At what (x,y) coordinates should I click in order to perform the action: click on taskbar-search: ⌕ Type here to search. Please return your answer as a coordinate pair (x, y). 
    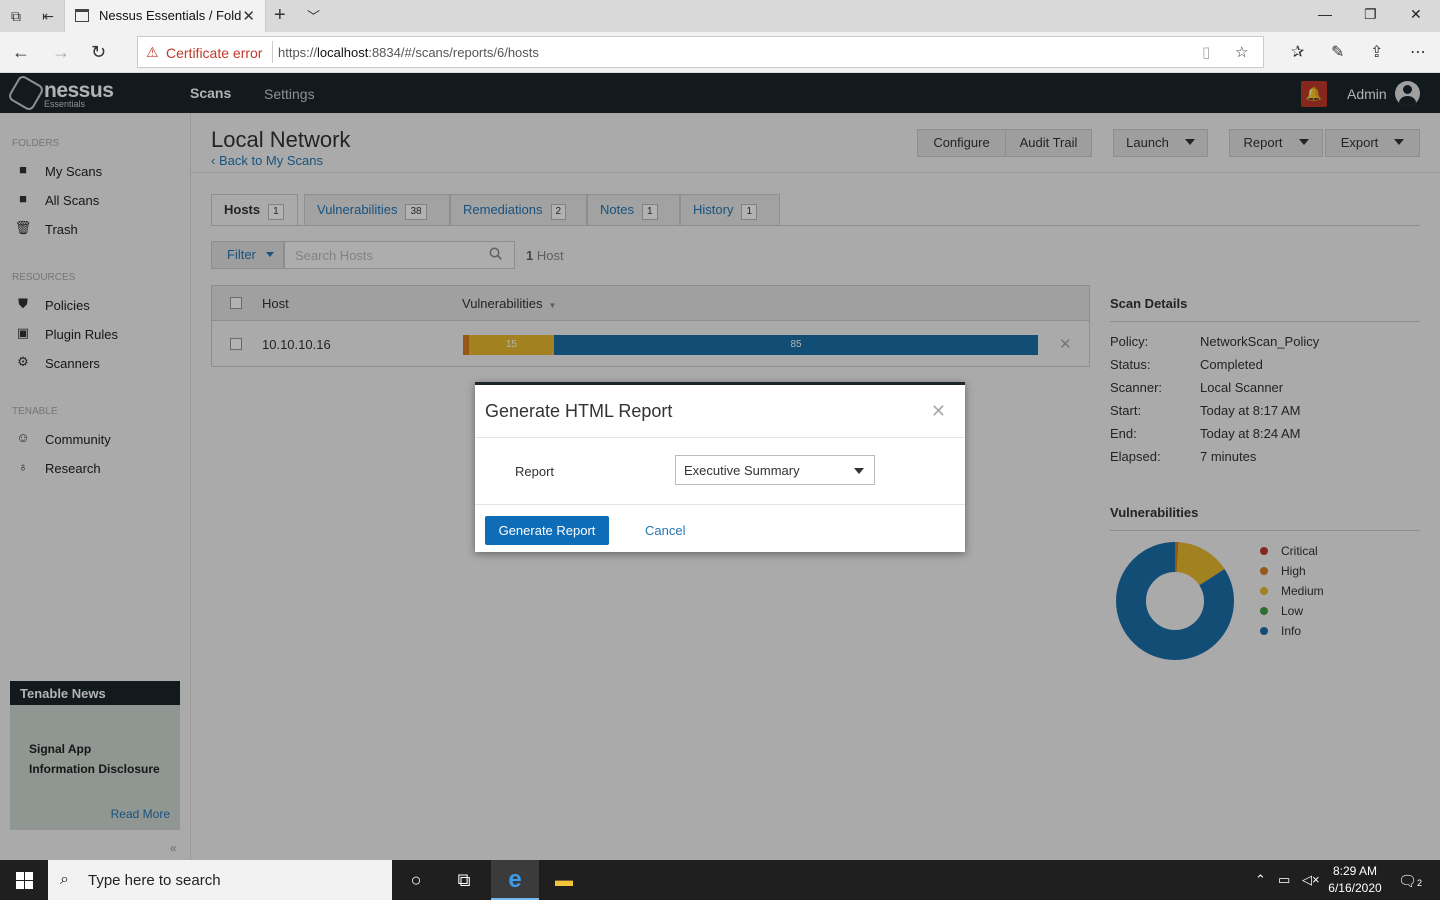
    Looking at the image, I should click on (220, 880).